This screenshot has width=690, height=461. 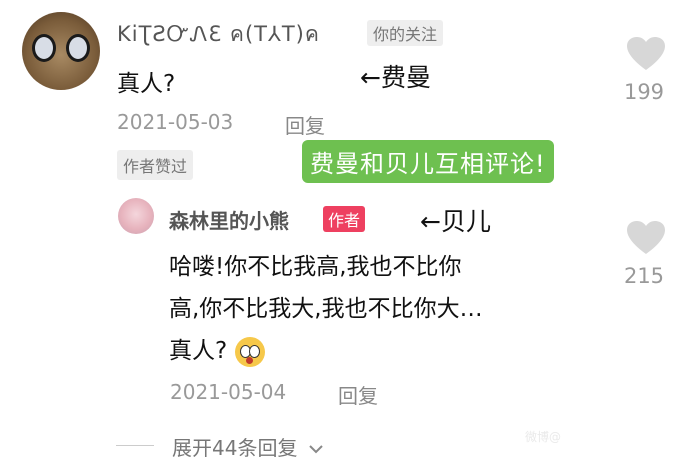 I want to click on follow-badge: 你的关注, so click(x=405, y=33).